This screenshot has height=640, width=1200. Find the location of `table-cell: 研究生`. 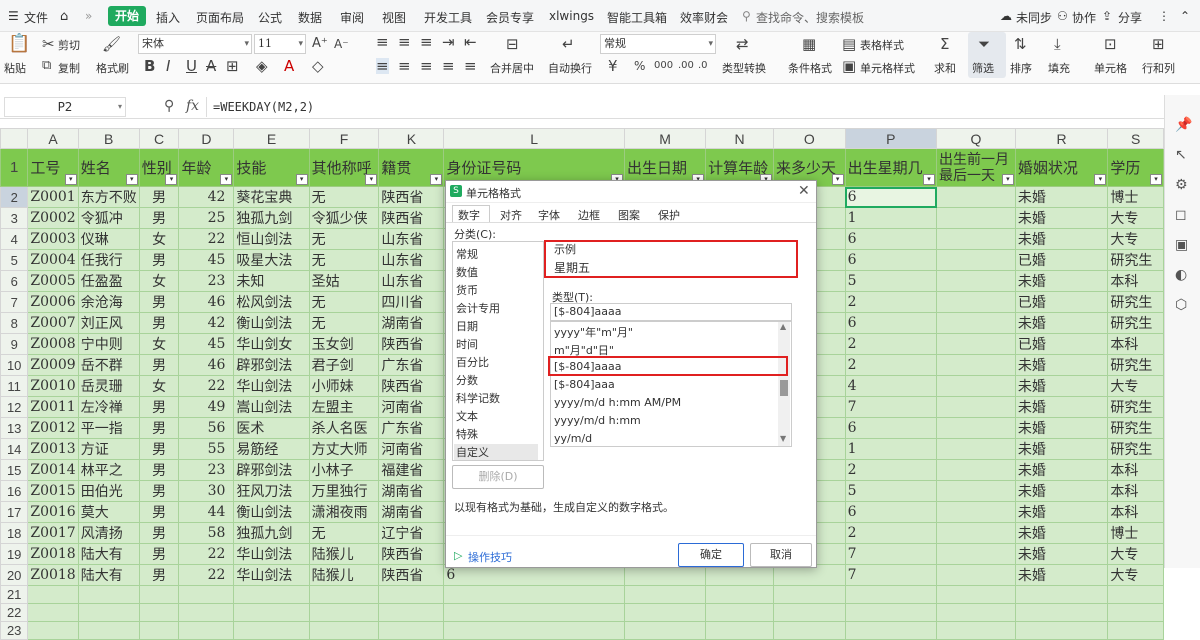

table-cell: 研究生 is located at coordinates (1135, 428).